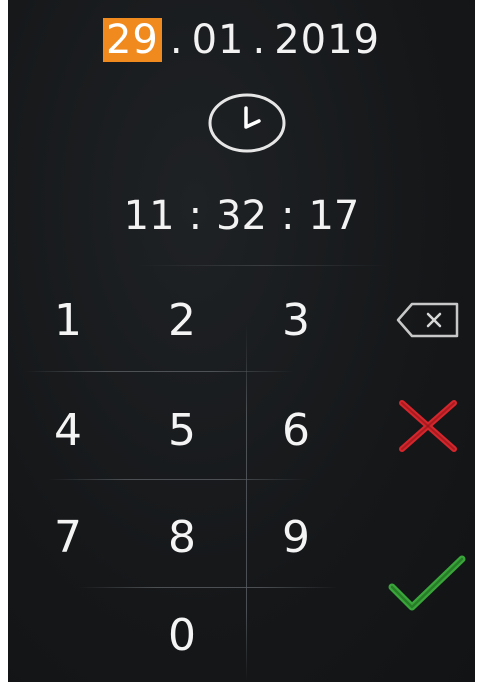 The height and width of the screenshot is (682, 483). Describe the element at coordinates (247, 123) in the screenshot. I see `clock-icon` at that location.